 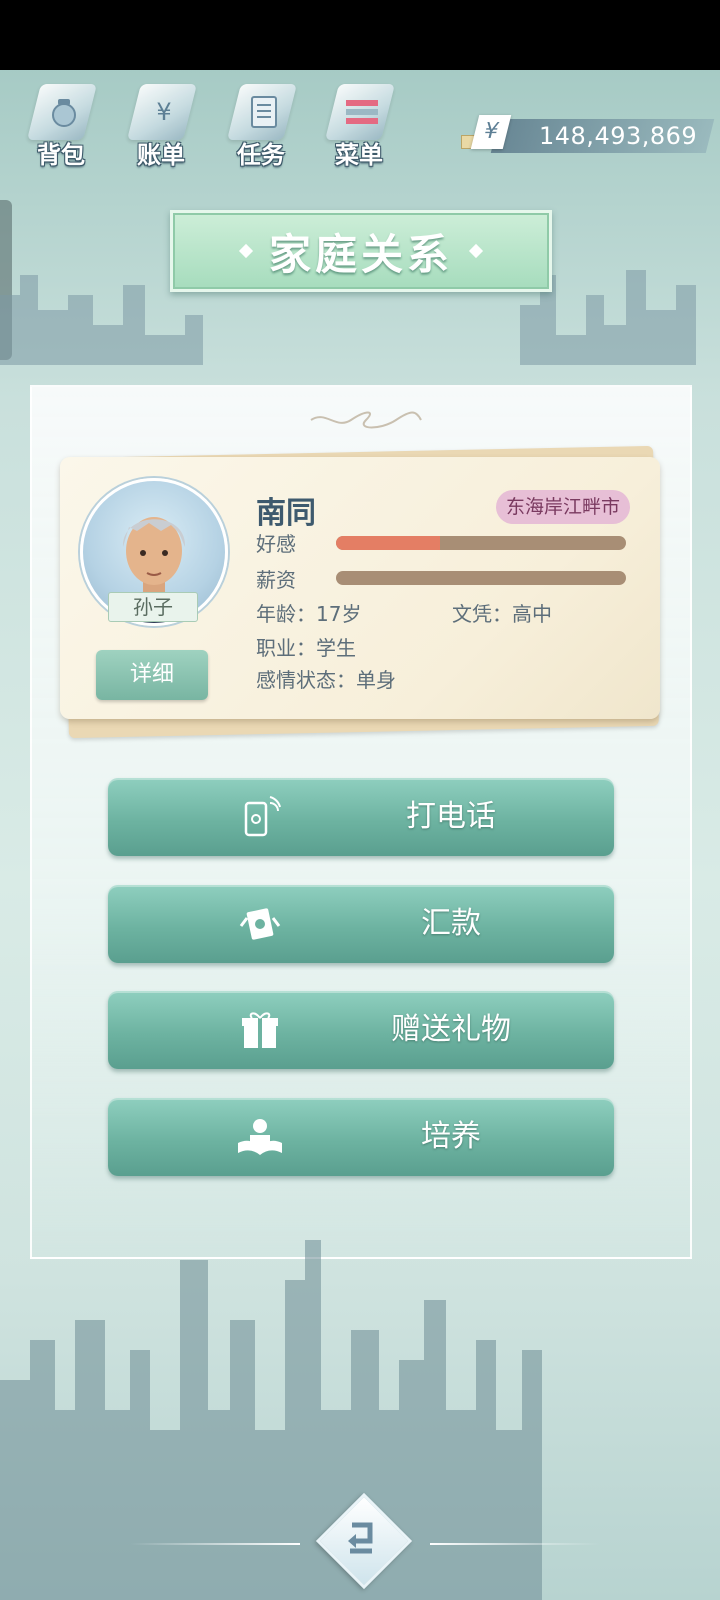 I want to click on send-gift-button: 赠送礼物, so click(x=361, y=1030).